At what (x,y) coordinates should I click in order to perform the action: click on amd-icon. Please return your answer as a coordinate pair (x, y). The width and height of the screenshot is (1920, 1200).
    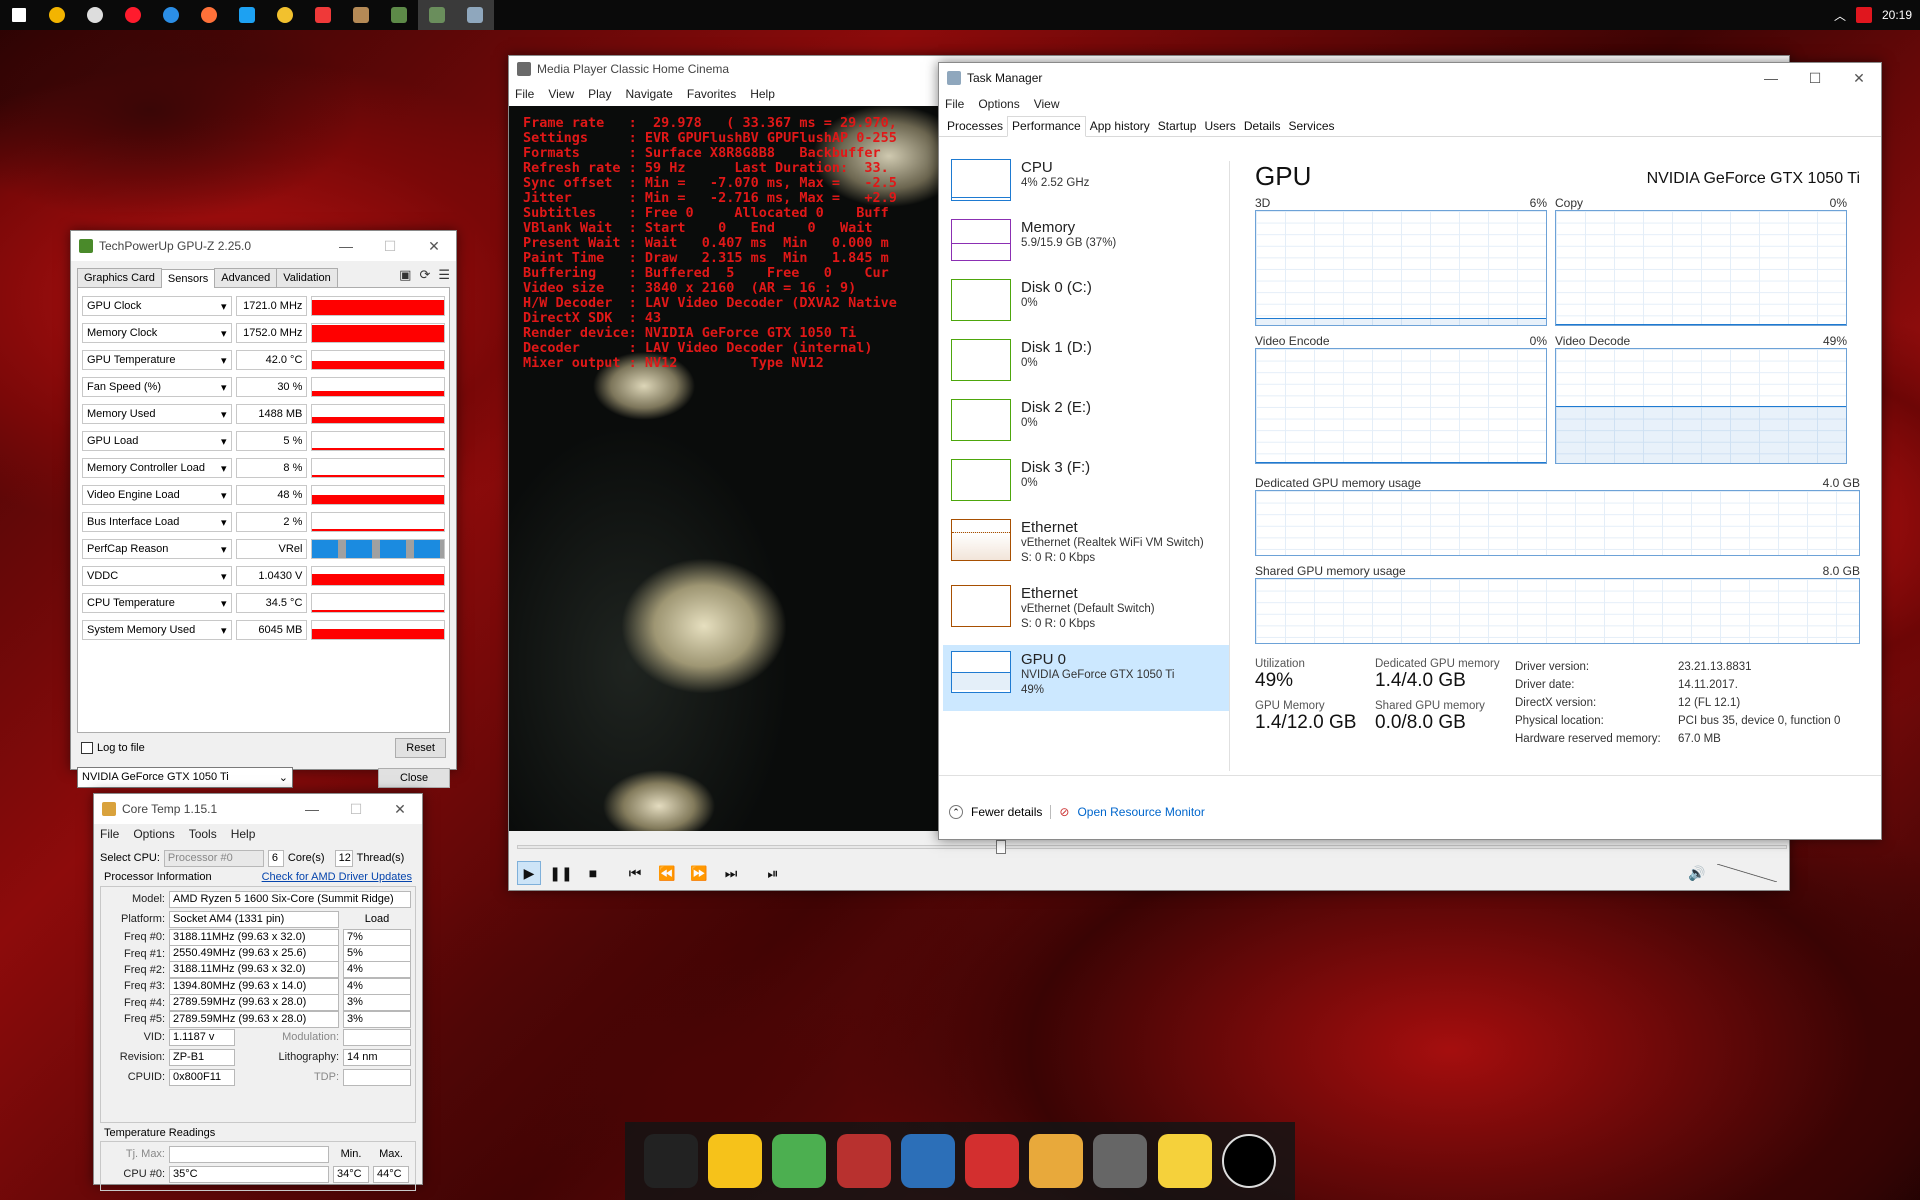
    Looking at the image, I should click on (1863, 15).